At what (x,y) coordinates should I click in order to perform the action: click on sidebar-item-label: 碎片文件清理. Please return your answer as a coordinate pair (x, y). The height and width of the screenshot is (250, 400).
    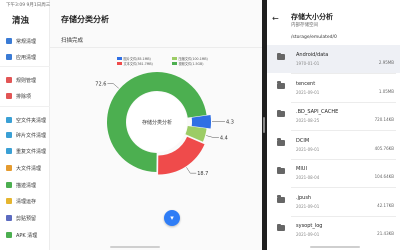
    Looking at the image, I should click on (31, 135).